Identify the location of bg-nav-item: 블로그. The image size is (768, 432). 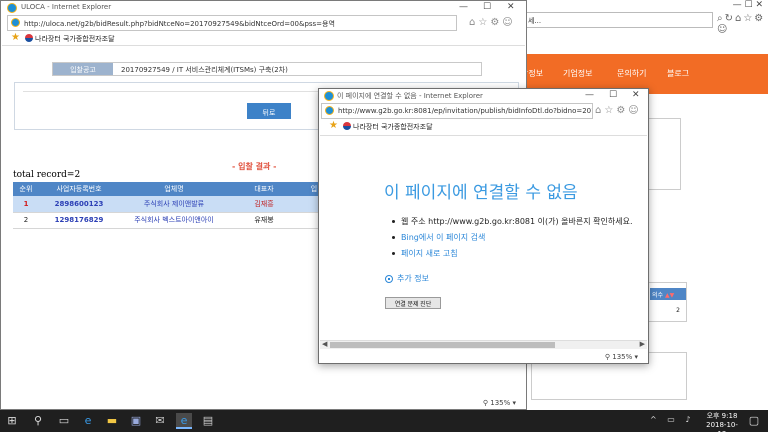
(678, 73).